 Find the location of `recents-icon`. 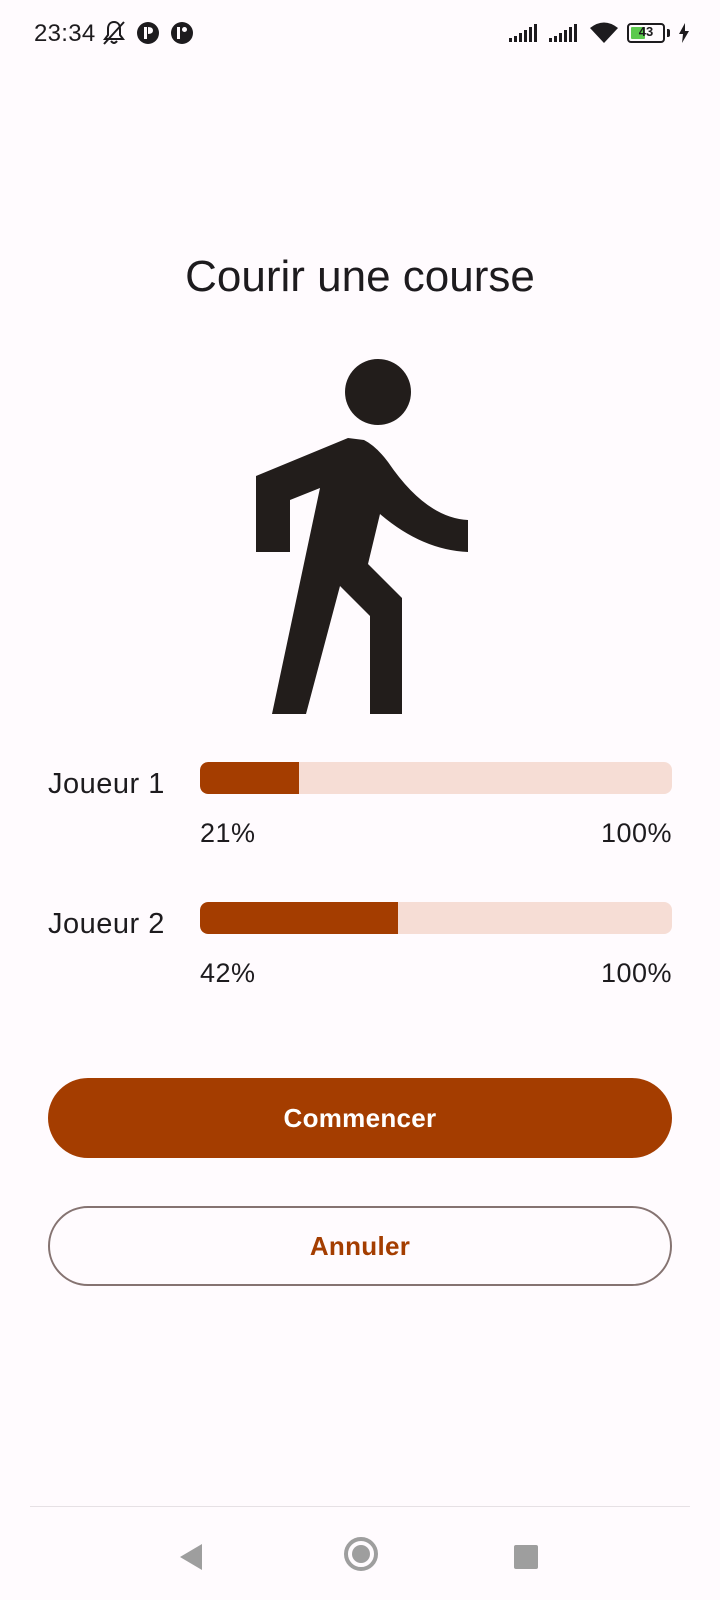

recents-icon is located at coordinates (526, 1557).